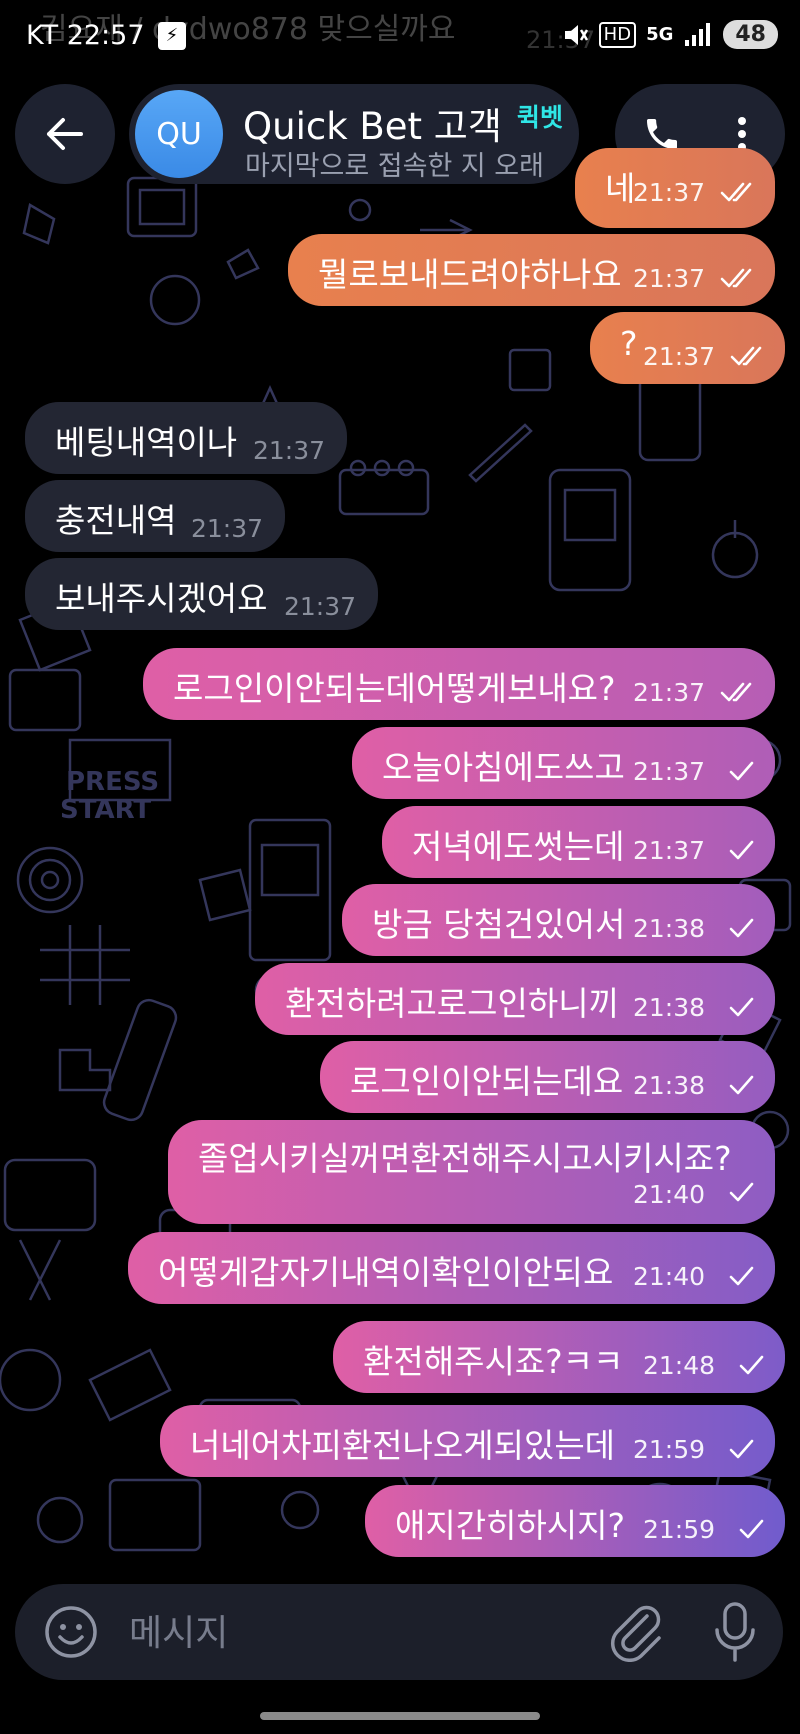 The width and height of the screenshot is (800, 1734). What do you see at coordinates (620, 188) in the screenshot?
I see `message-text: 네` at bounding box center [620, 188].